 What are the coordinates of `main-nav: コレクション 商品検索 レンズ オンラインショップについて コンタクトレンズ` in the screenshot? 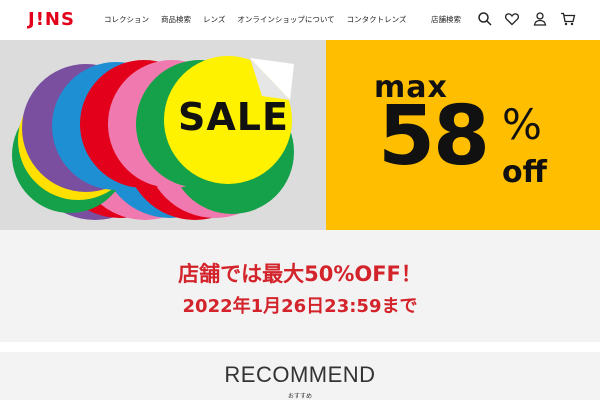 It's located at (255, 19).